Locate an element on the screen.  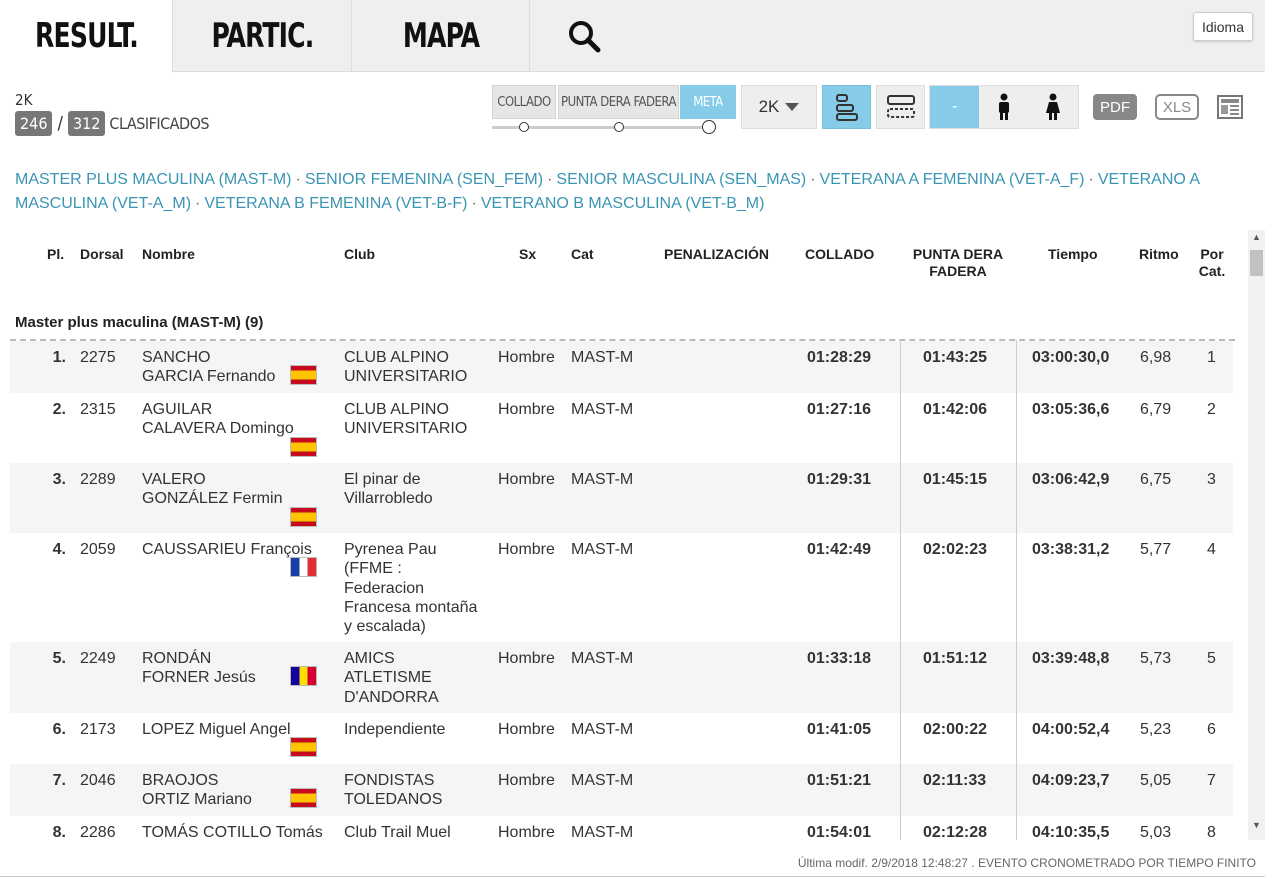
language-button: Idioma is located at coordinates (1223, 26).